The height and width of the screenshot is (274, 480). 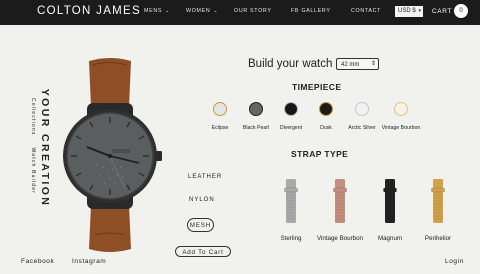 I want to click on breadcrumb-watch-builder: Watch Builder, so click(x=33, y=171).